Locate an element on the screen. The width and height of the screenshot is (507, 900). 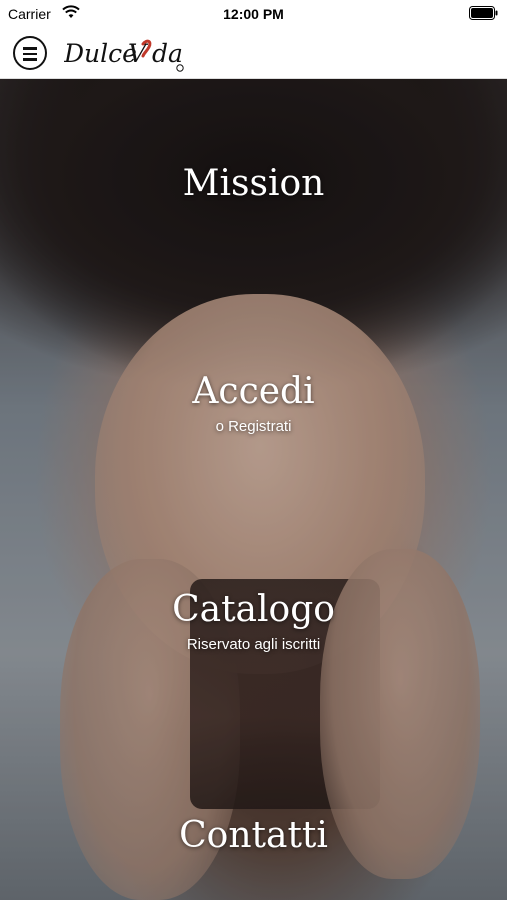
menu-item-contatti: Contatti is located at coordinates (253, 836).